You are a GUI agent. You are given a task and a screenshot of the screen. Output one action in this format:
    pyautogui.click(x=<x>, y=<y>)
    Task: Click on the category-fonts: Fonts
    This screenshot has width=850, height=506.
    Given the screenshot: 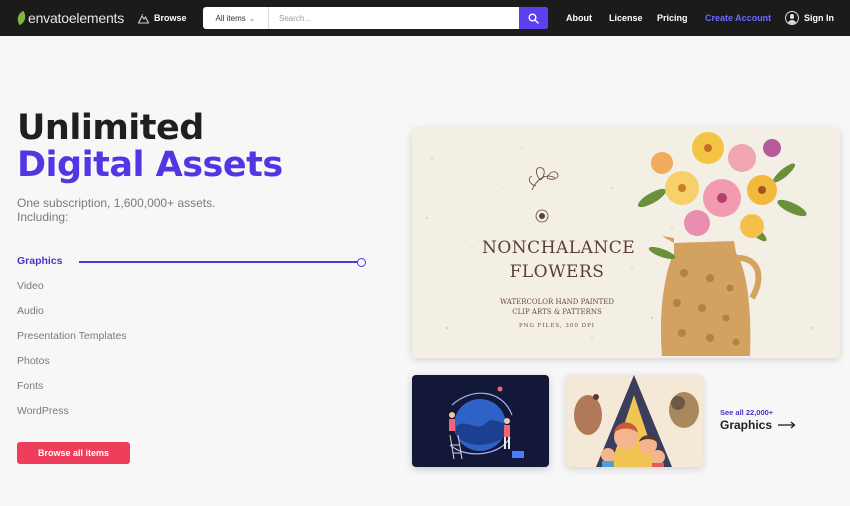 What is the action you would take?
    pyautogui.click(x=30, y=386)
    